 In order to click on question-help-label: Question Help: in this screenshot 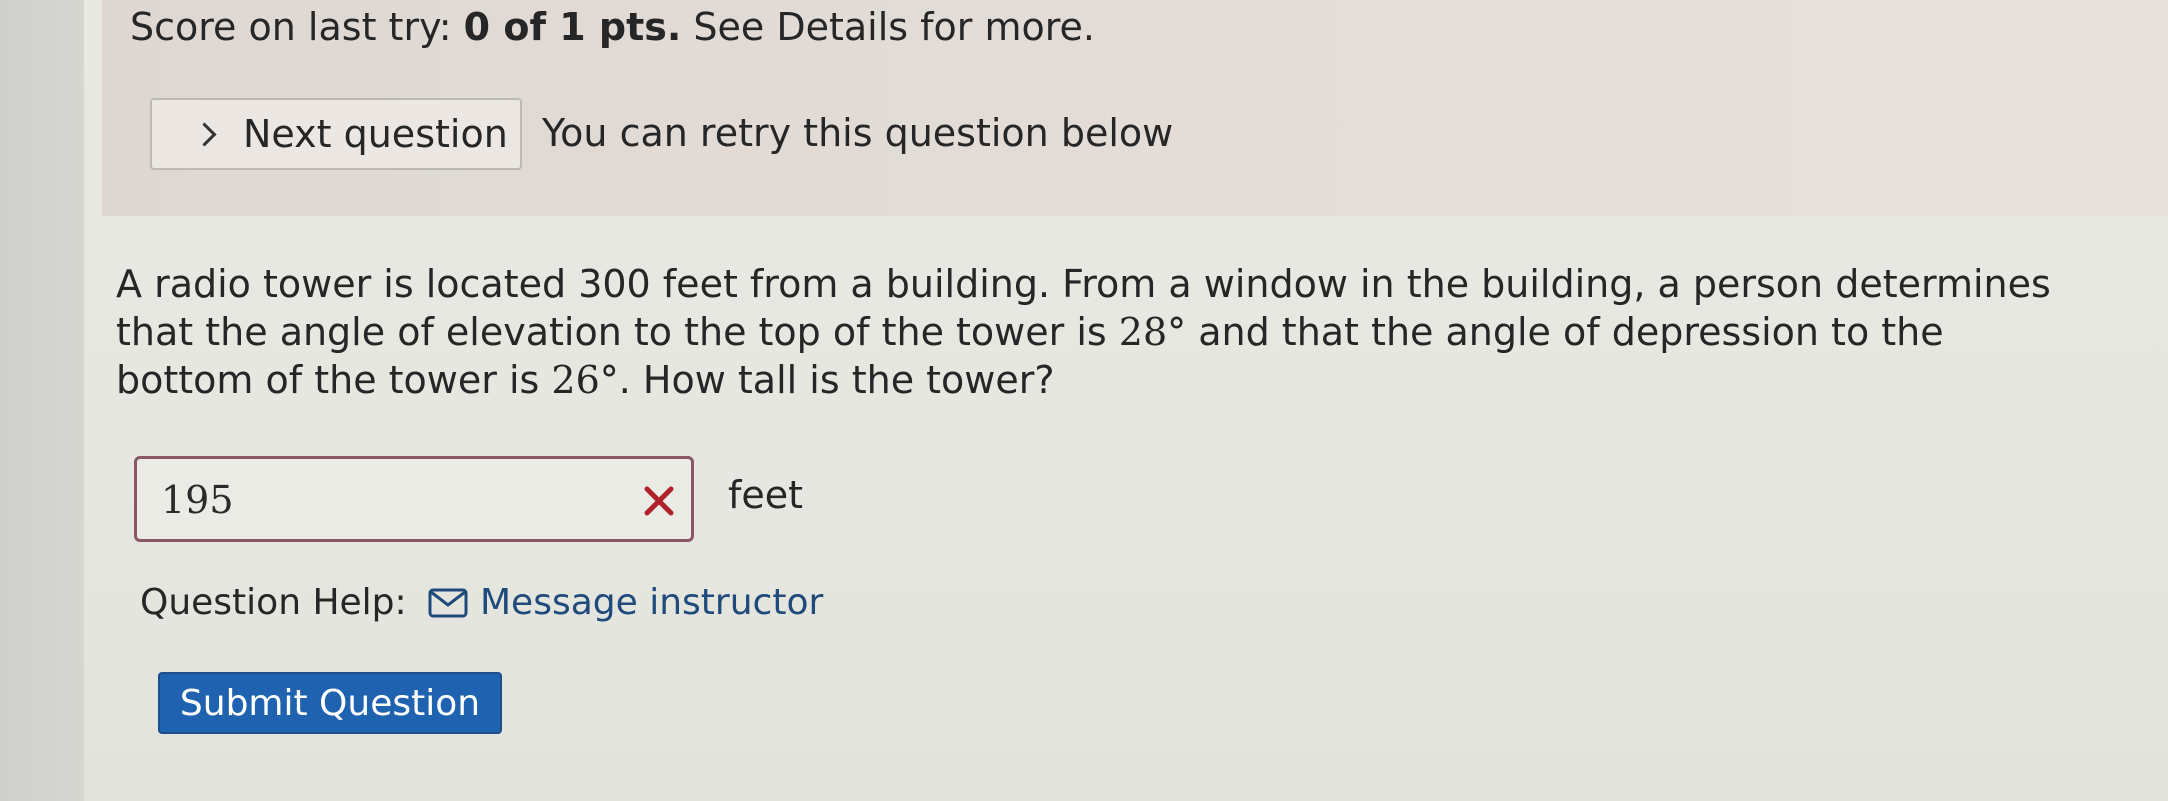, I will do `click(273, 602)`.